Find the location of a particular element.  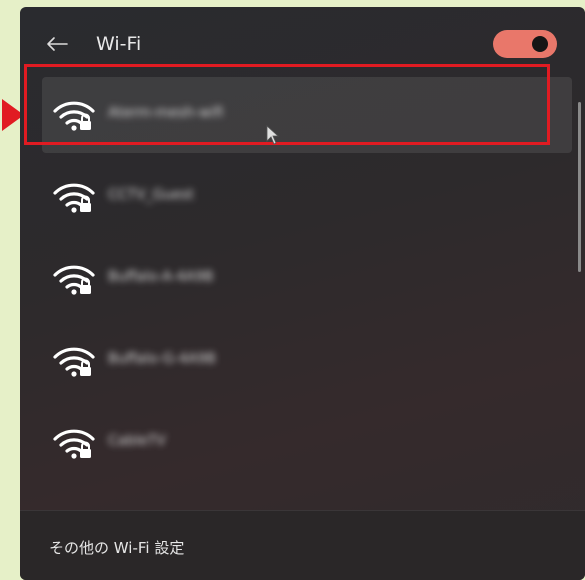

network-ssid: CableTV is located at coordinates (137, 441).